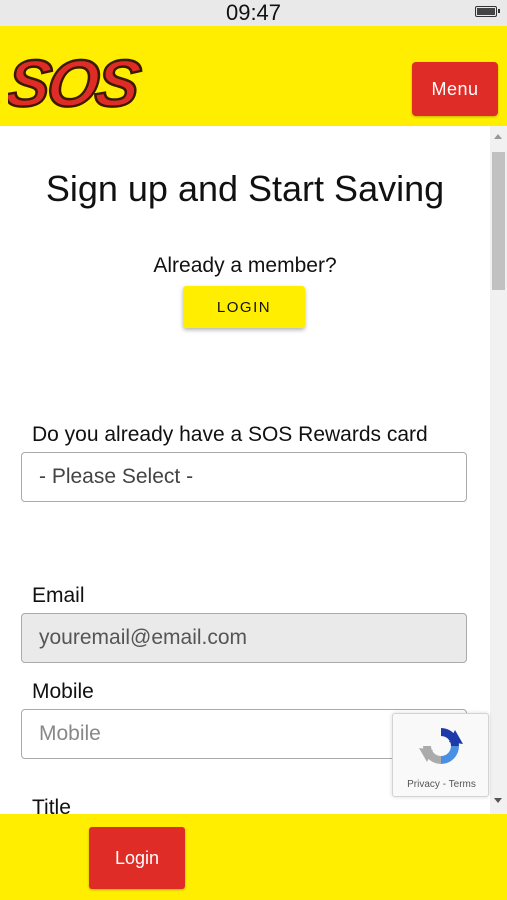 Image resolution: width=507 pixels, height=900 pixels. I want to click on already-member-text: Already a member?, so click(245, 265).